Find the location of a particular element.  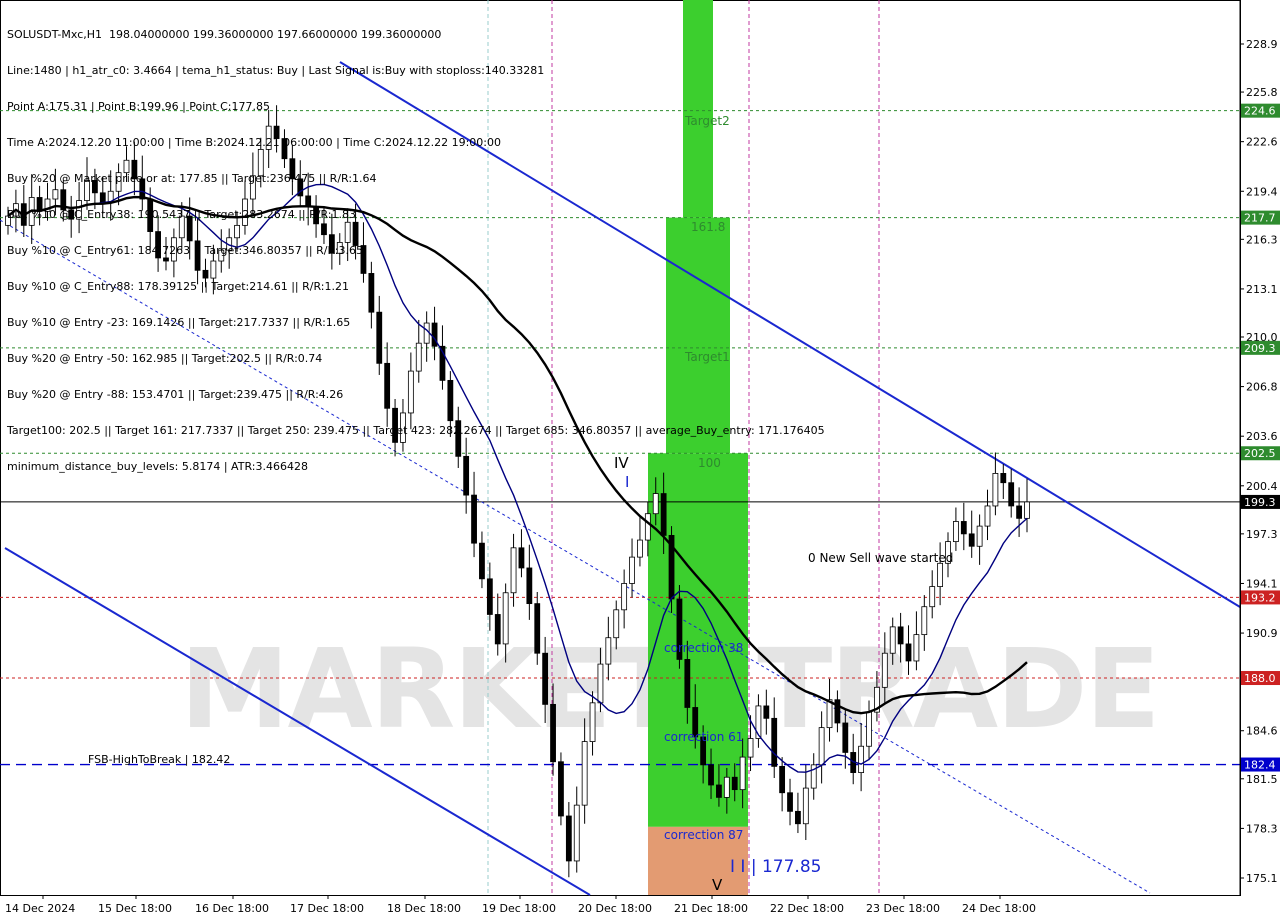

price-level-badge-label: 224.6 is located at coordinates (1260, 111).